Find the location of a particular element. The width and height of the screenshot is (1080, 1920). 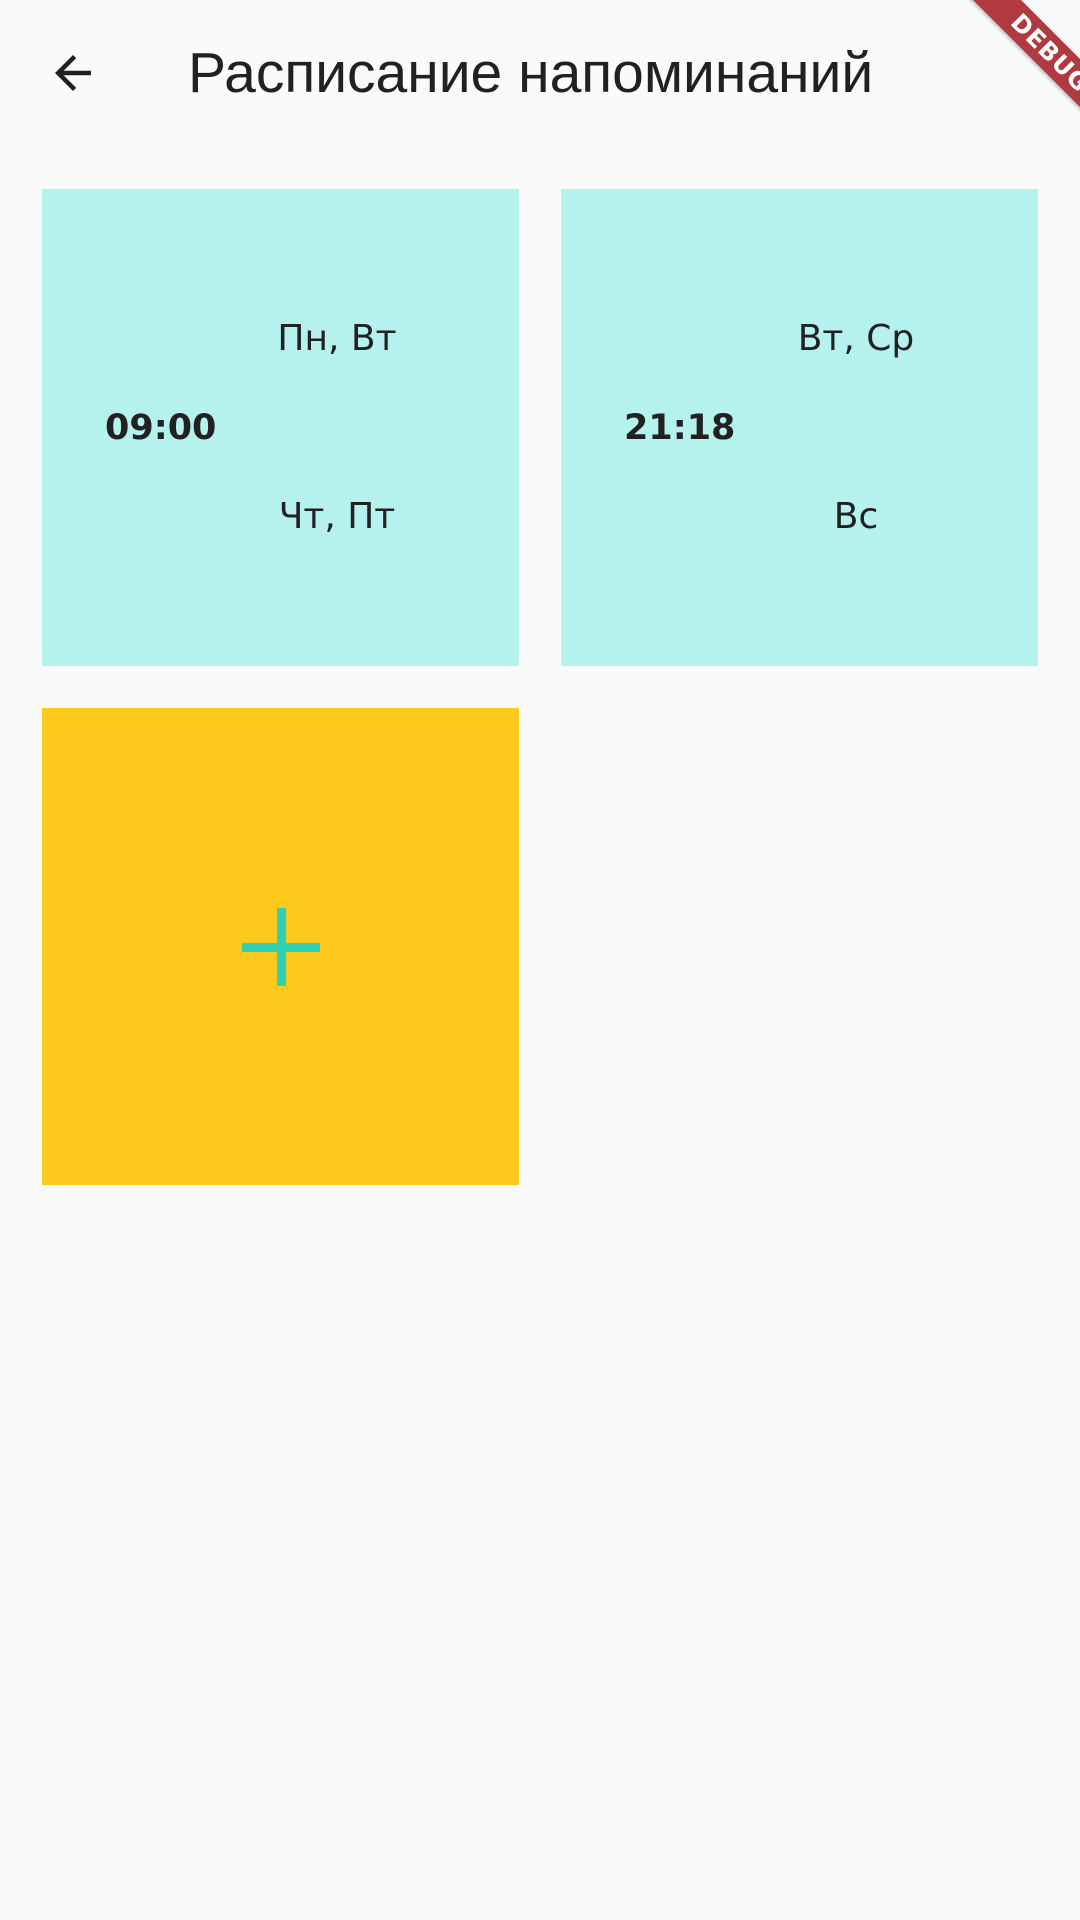

plus-icon is located at coordinates (280, 946).